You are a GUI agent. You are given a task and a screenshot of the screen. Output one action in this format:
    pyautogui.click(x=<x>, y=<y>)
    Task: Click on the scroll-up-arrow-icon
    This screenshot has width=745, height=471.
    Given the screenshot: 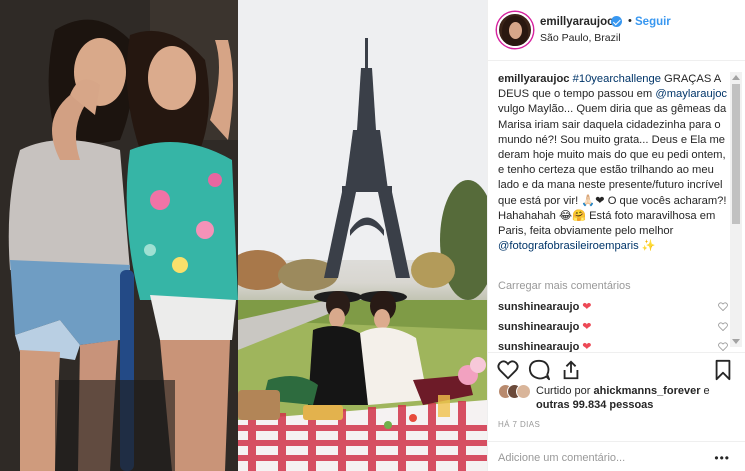 What is the action you would take?
    pyautogui.click(x=736, y=77)
    